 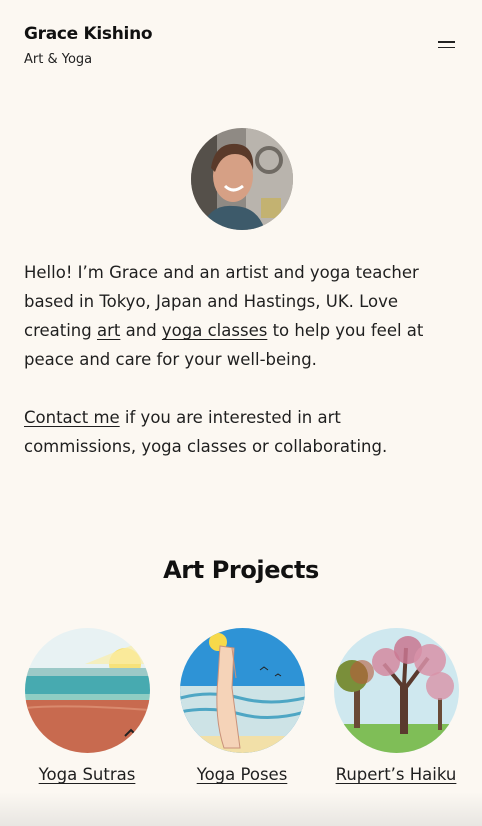 What do you see at coordinates (396, 774) in the screenshot?
I see `project-link-ruperts-haiku: Rupert’s Haiku` at bounding box center [396, 774].